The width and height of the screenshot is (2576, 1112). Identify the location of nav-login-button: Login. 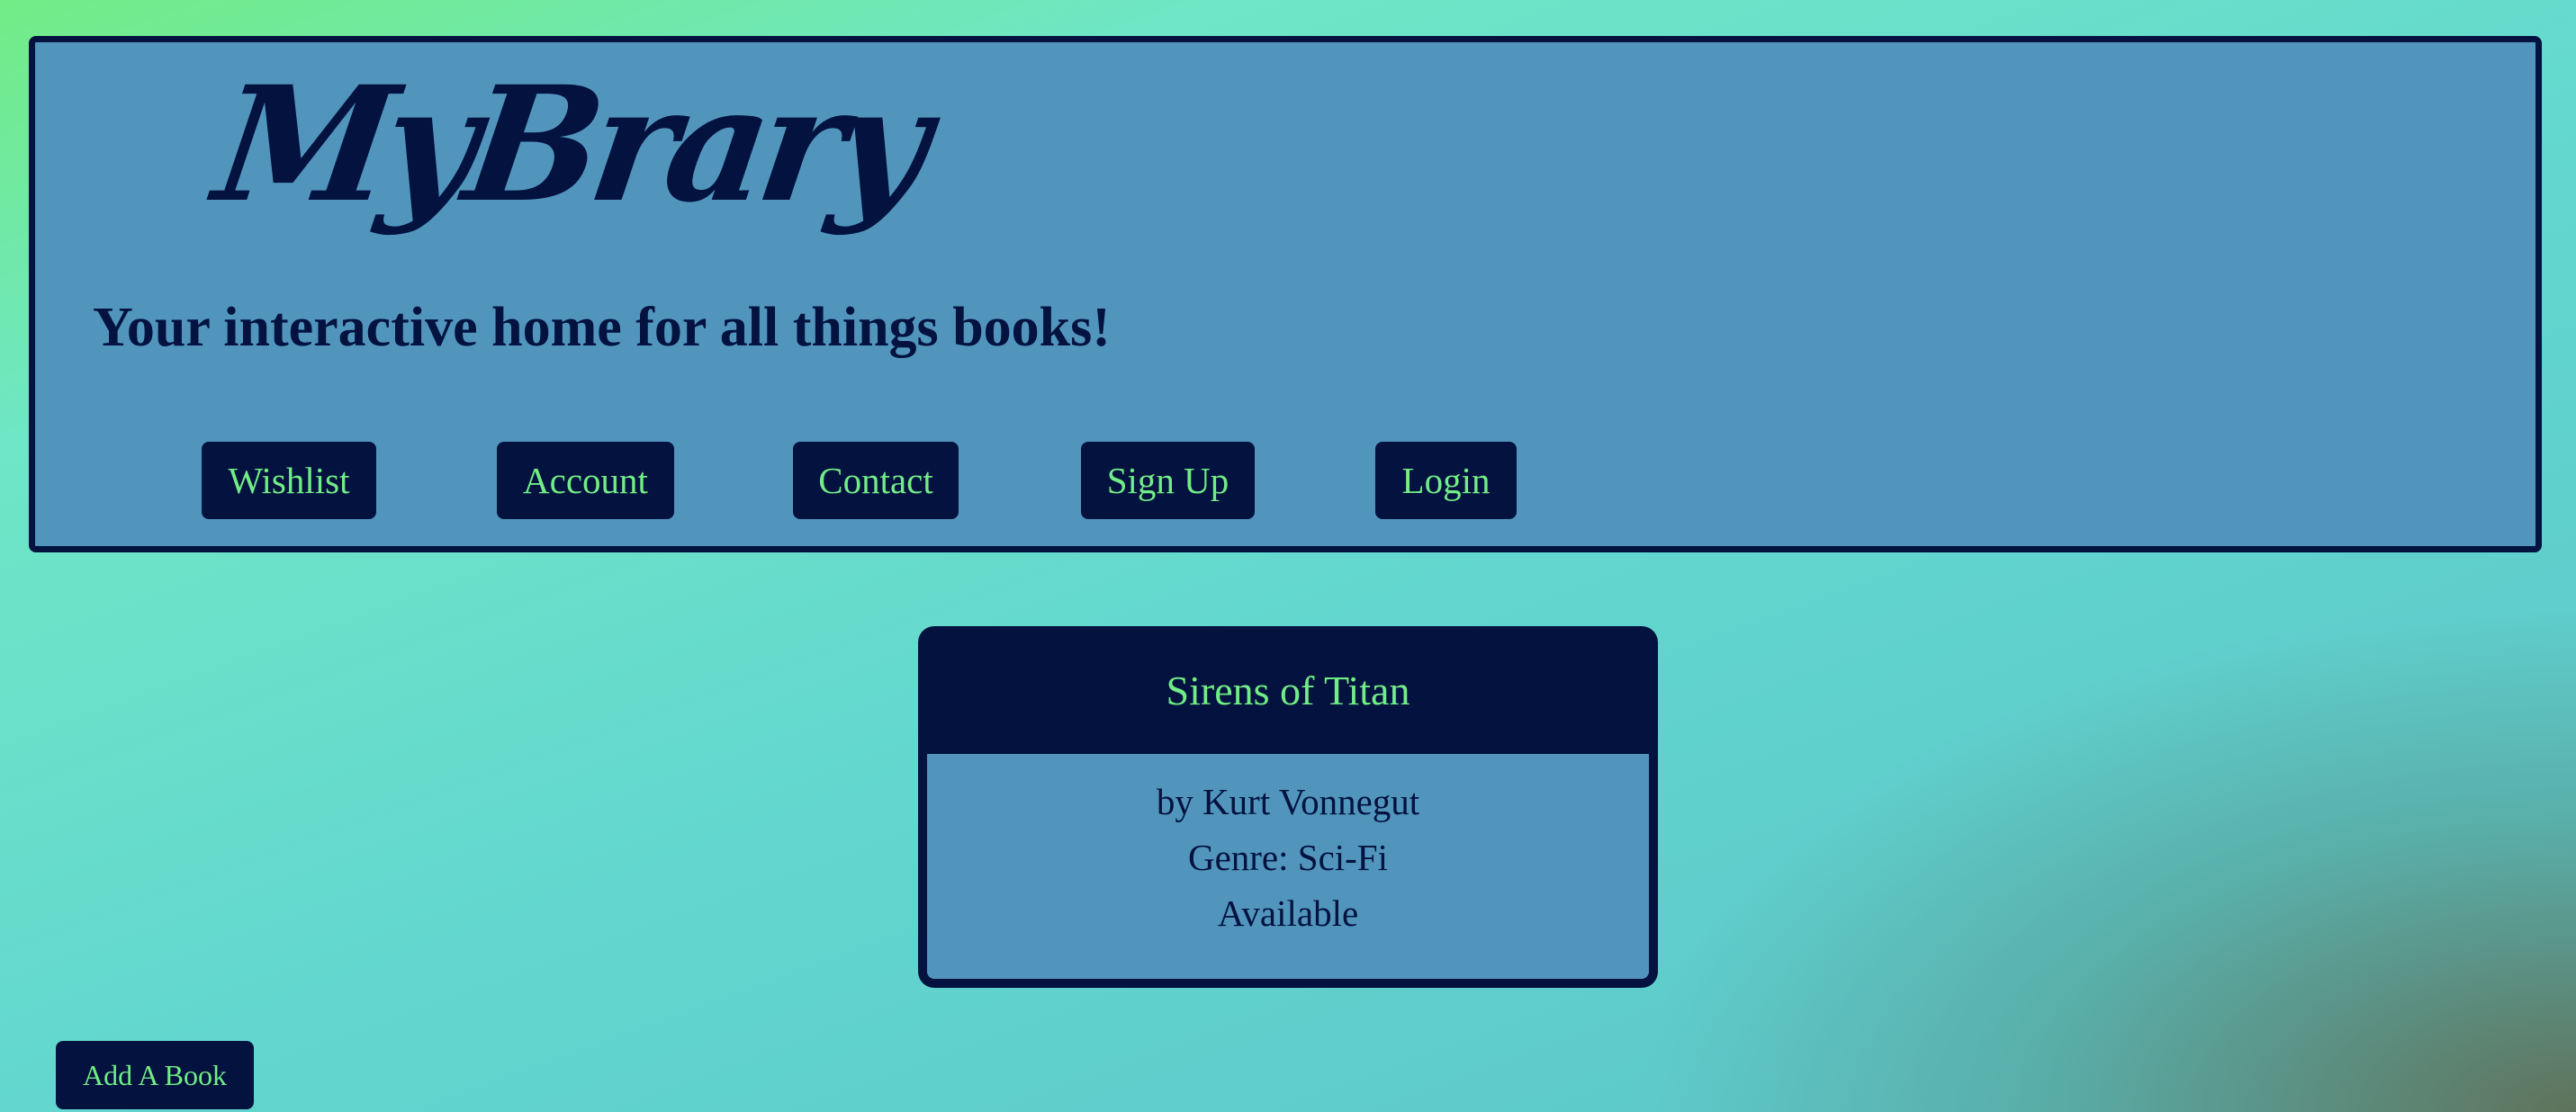
(1446, 480).